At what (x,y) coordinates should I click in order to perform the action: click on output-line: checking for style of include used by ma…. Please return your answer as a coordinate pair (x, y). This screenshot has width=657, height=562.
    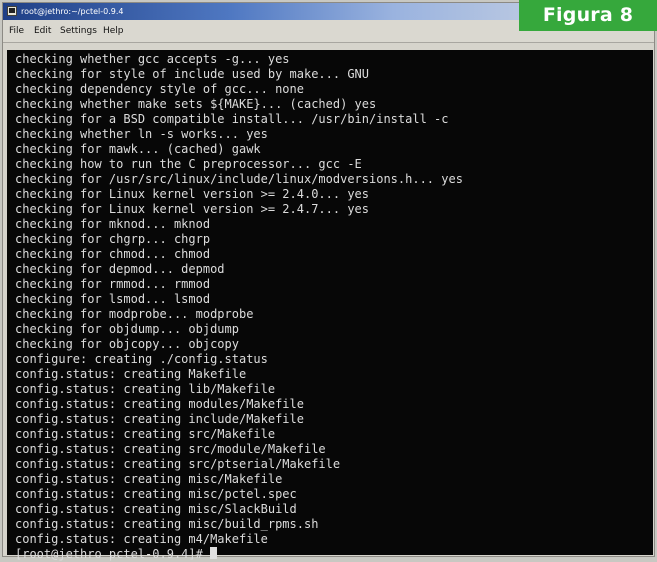
    Looking at the image, I should click on (192, 74).